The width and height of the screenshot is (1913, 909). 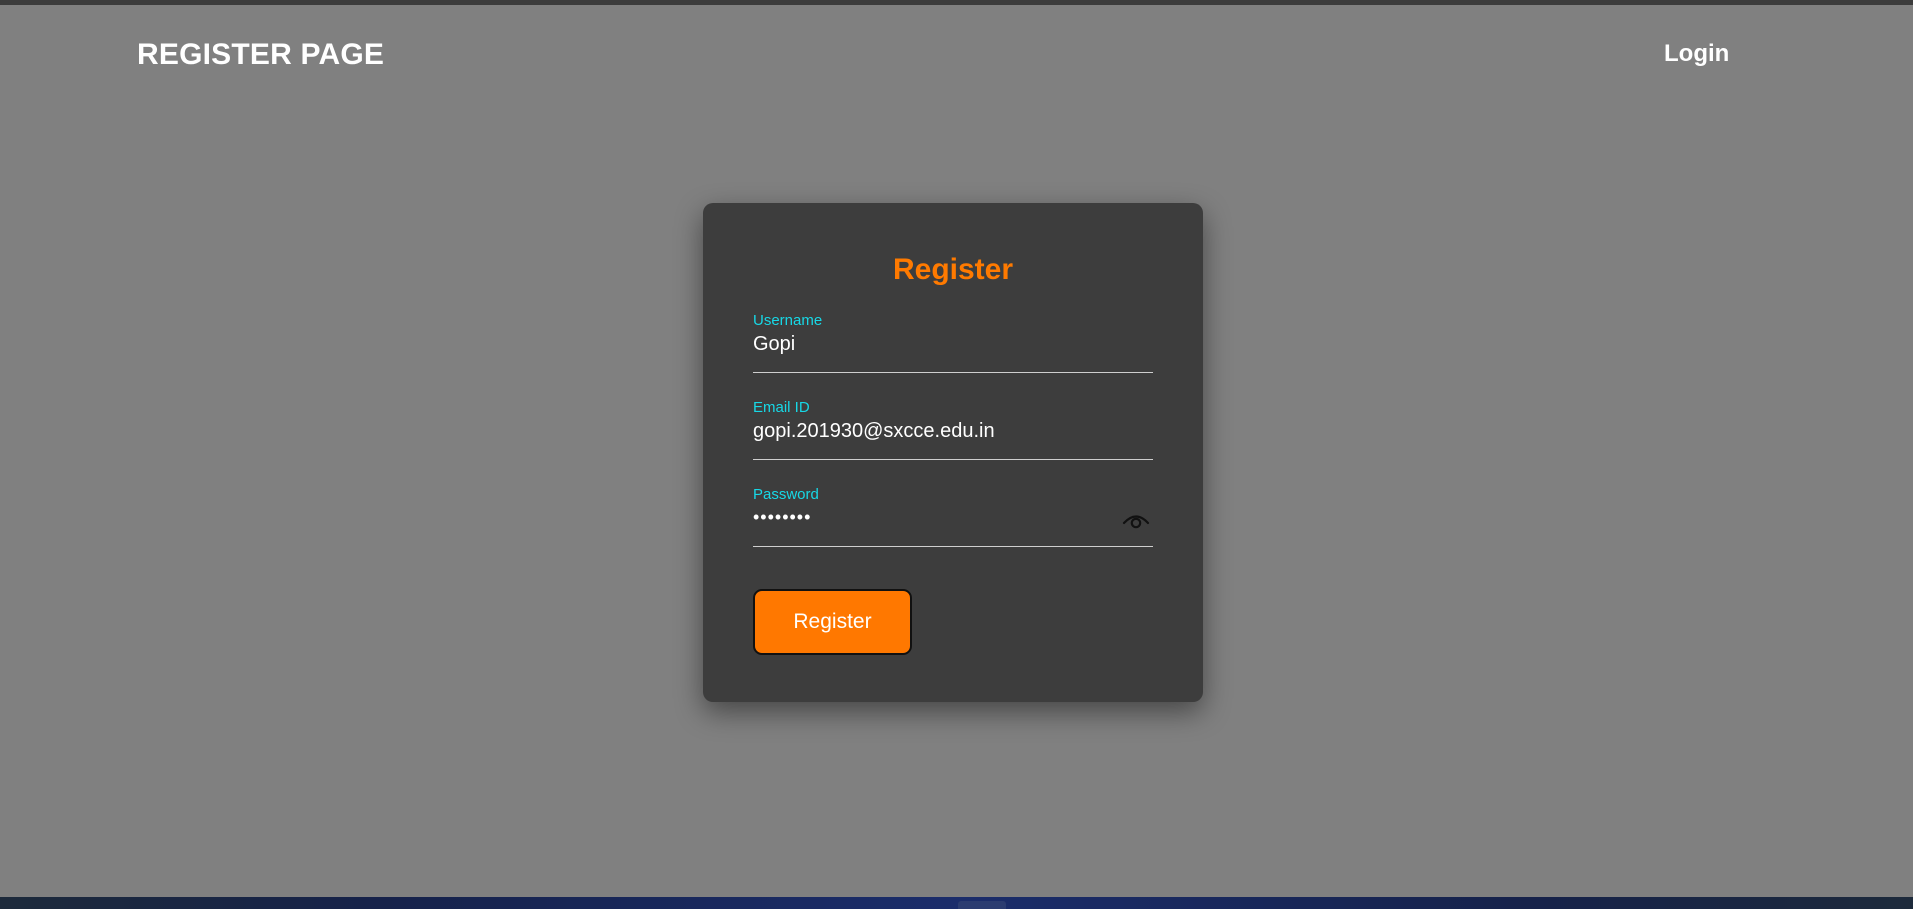 What do you see at coordinates (832, 622) in the screenshot?
I see `register-button: Register` at bounding box center [832, 622].